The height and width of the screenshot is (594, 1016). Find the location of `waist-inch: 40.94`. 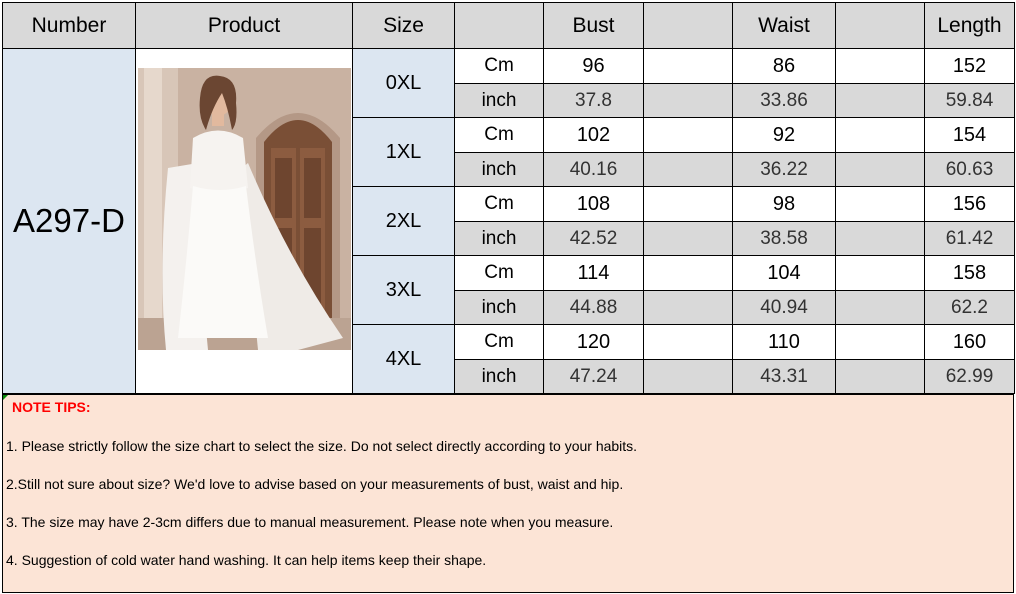

waist-inch: 40.94 is located at coordinates (784, 307).